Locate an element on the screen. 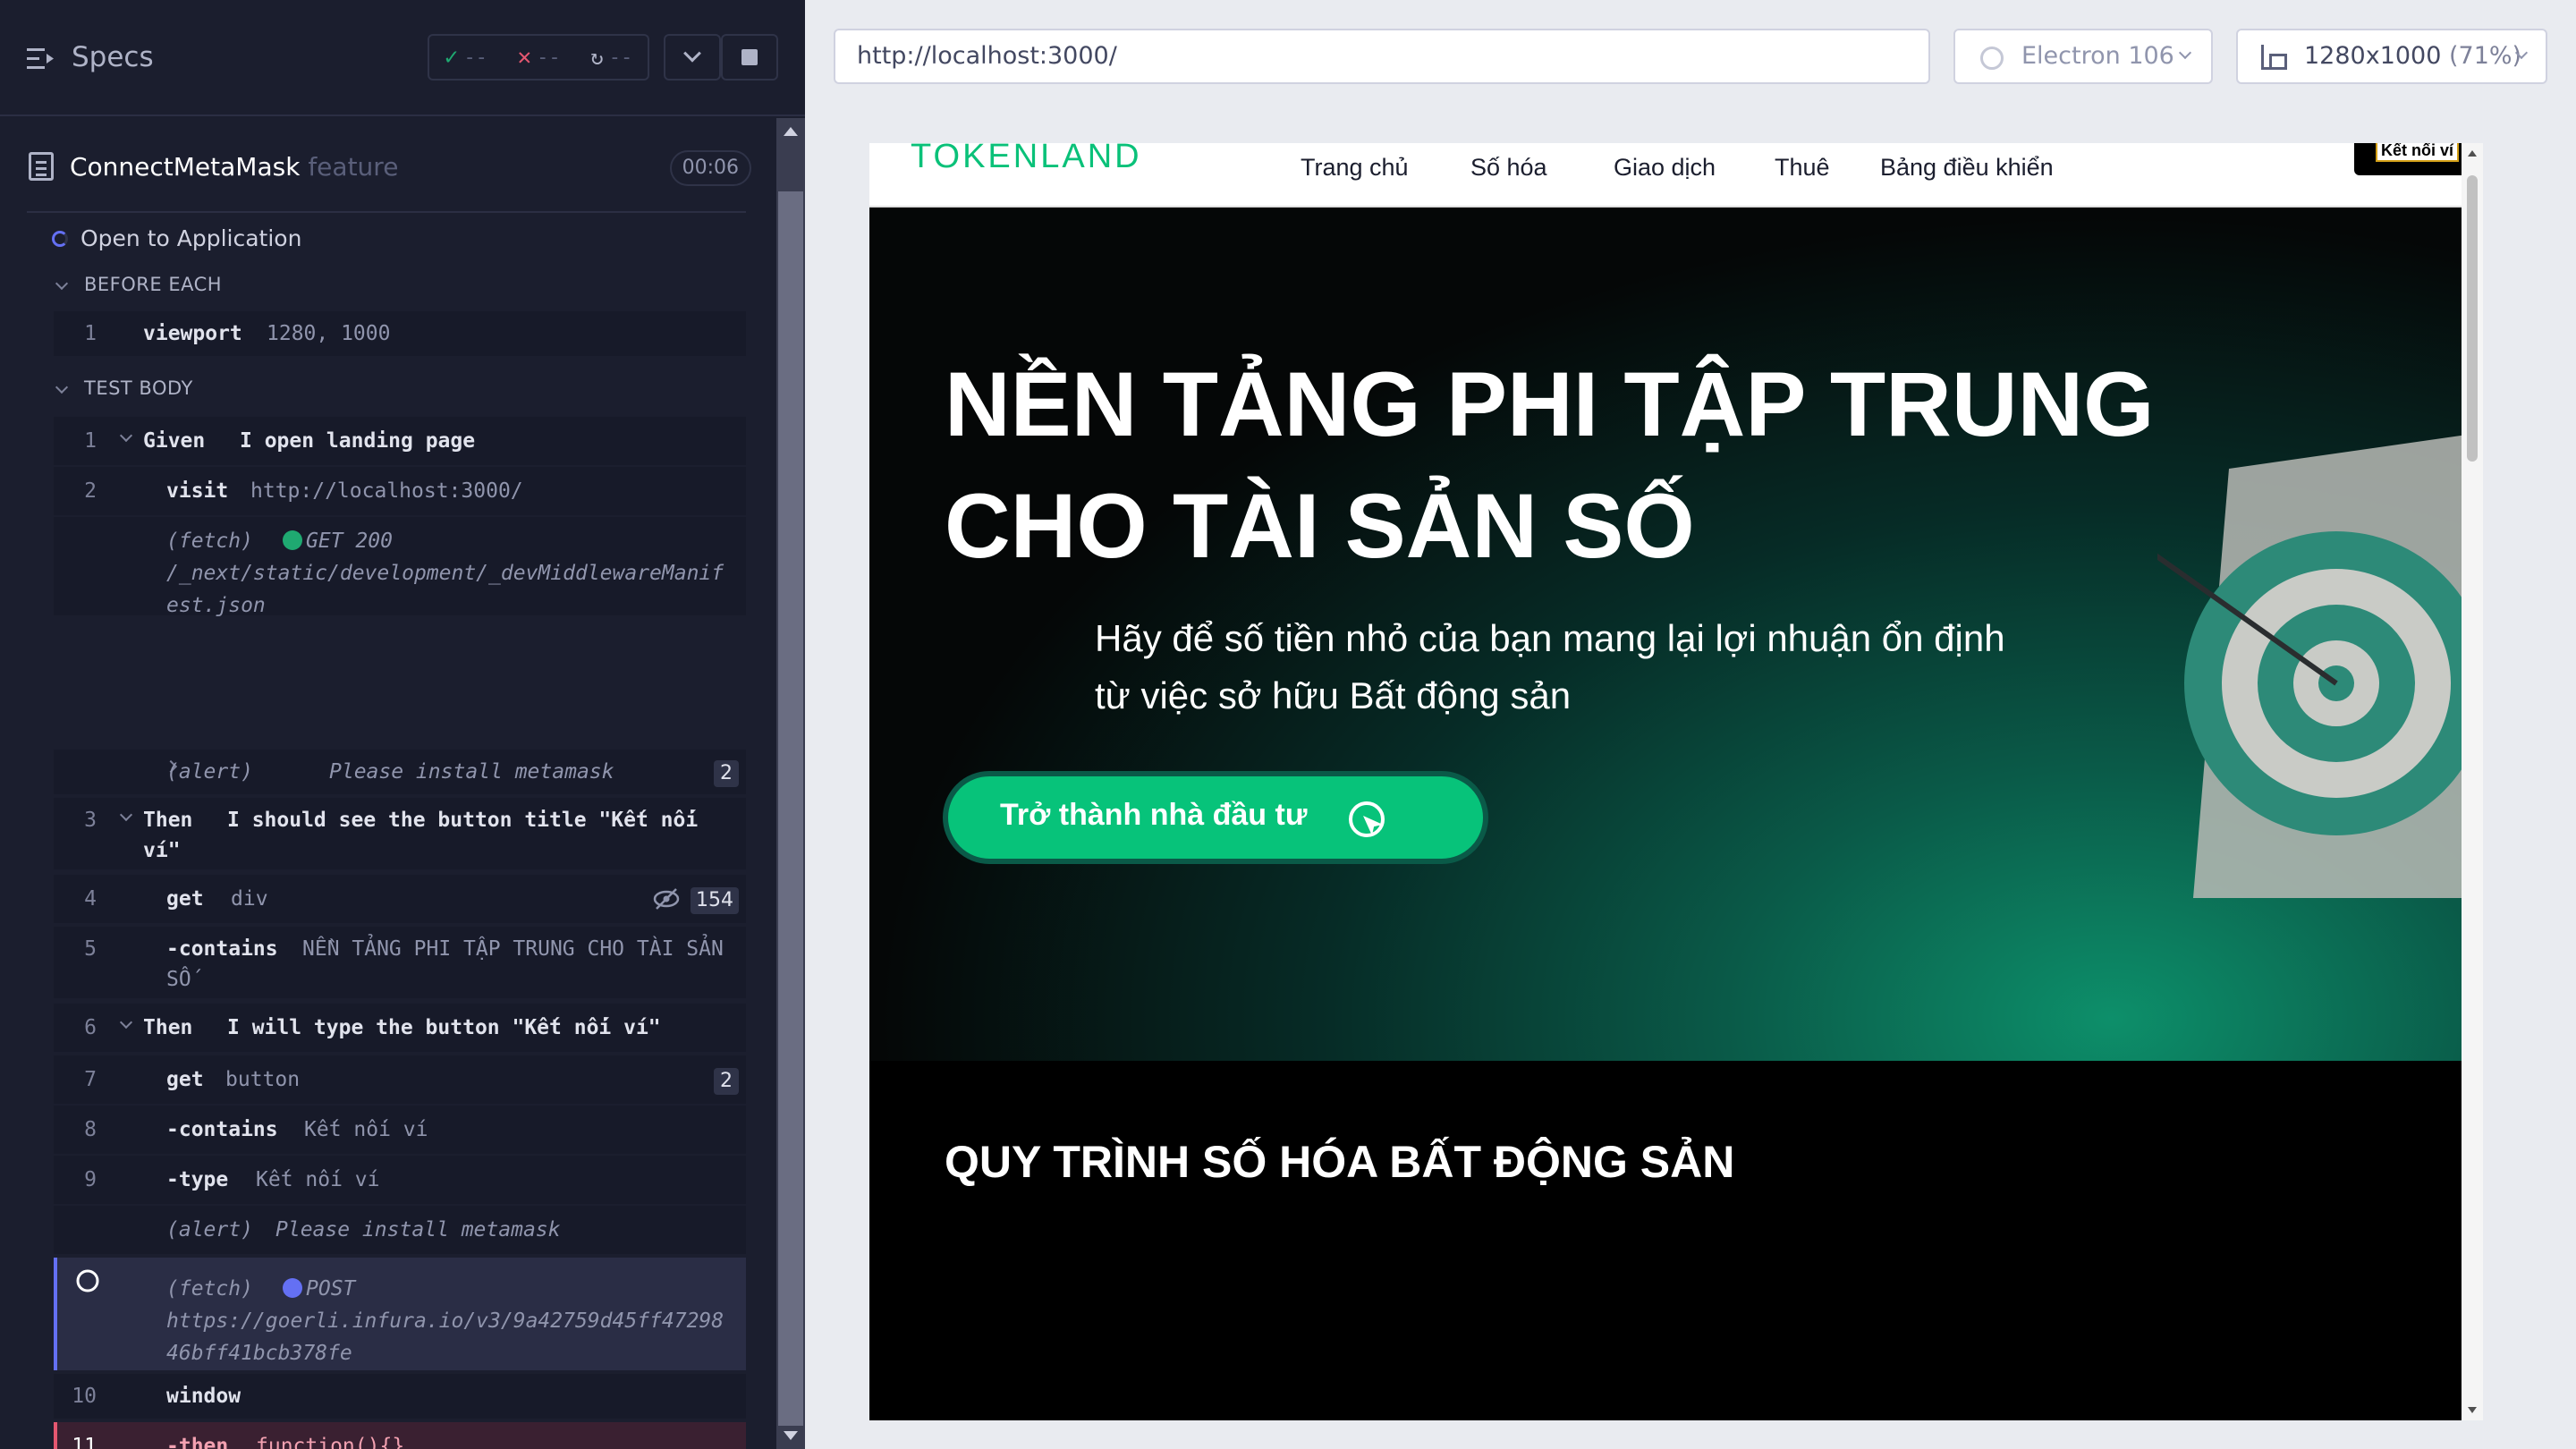 The width and height of the screenshot is (2576, 1449). command-name: Then is located at coordinates (168, 1027).